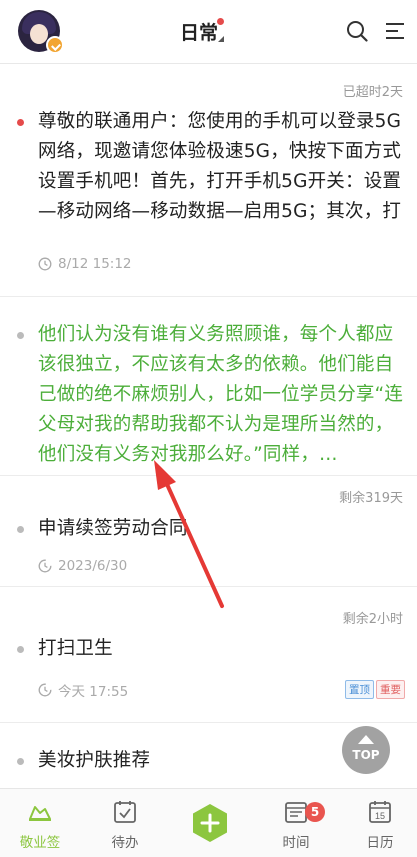 The image size is (417, 857). Describe the element at coordinates (93, 692) in the screenshot. I see `note-time: 今天 17:55` at that location.